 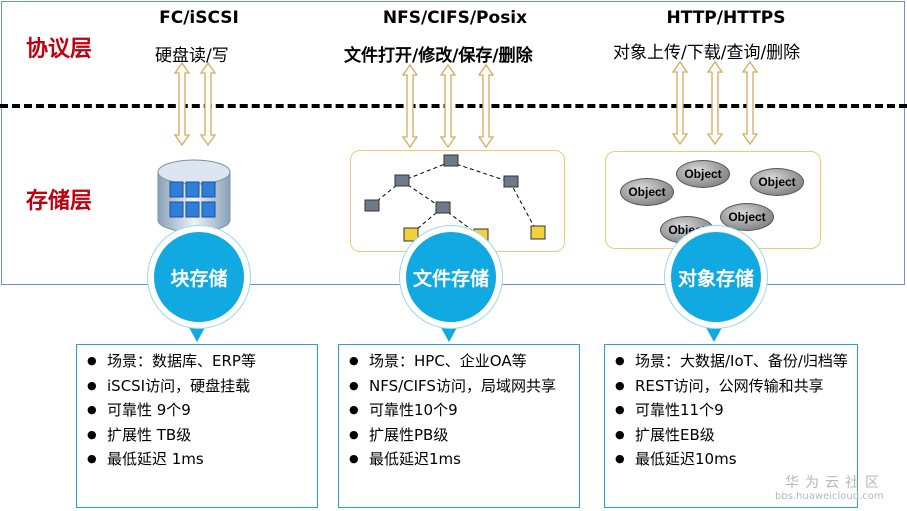 What do you see at coordinates (199, 277) in the screenshot?
I see `block-storage-badge: 块存储` at bounding box center [199, 277].